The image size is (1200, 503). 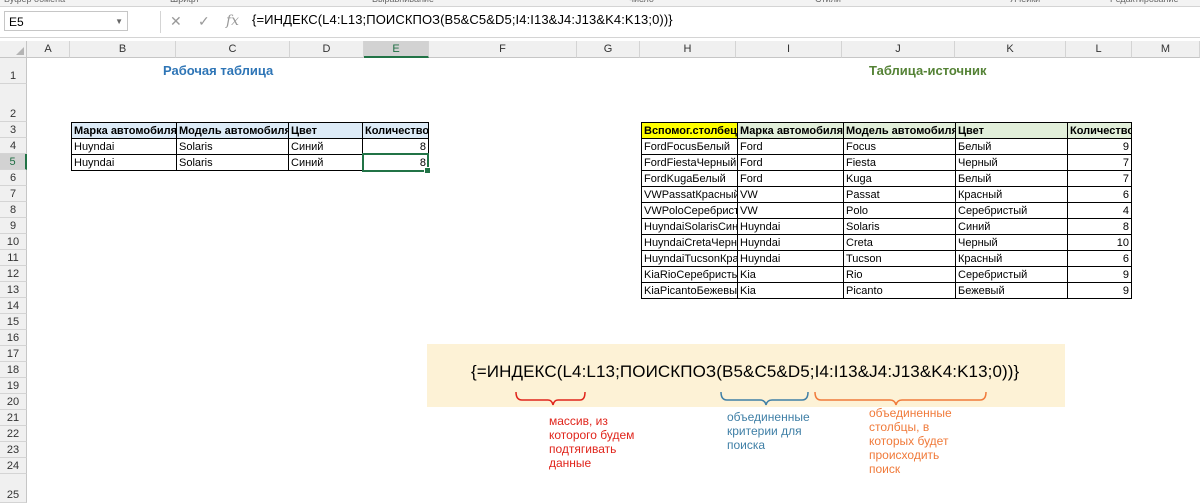 What do you see at coordinates (689, 210) in the screenshot?
I see `source-table-cell: VWPoloСеребрист` at bounding box center [689, 210].